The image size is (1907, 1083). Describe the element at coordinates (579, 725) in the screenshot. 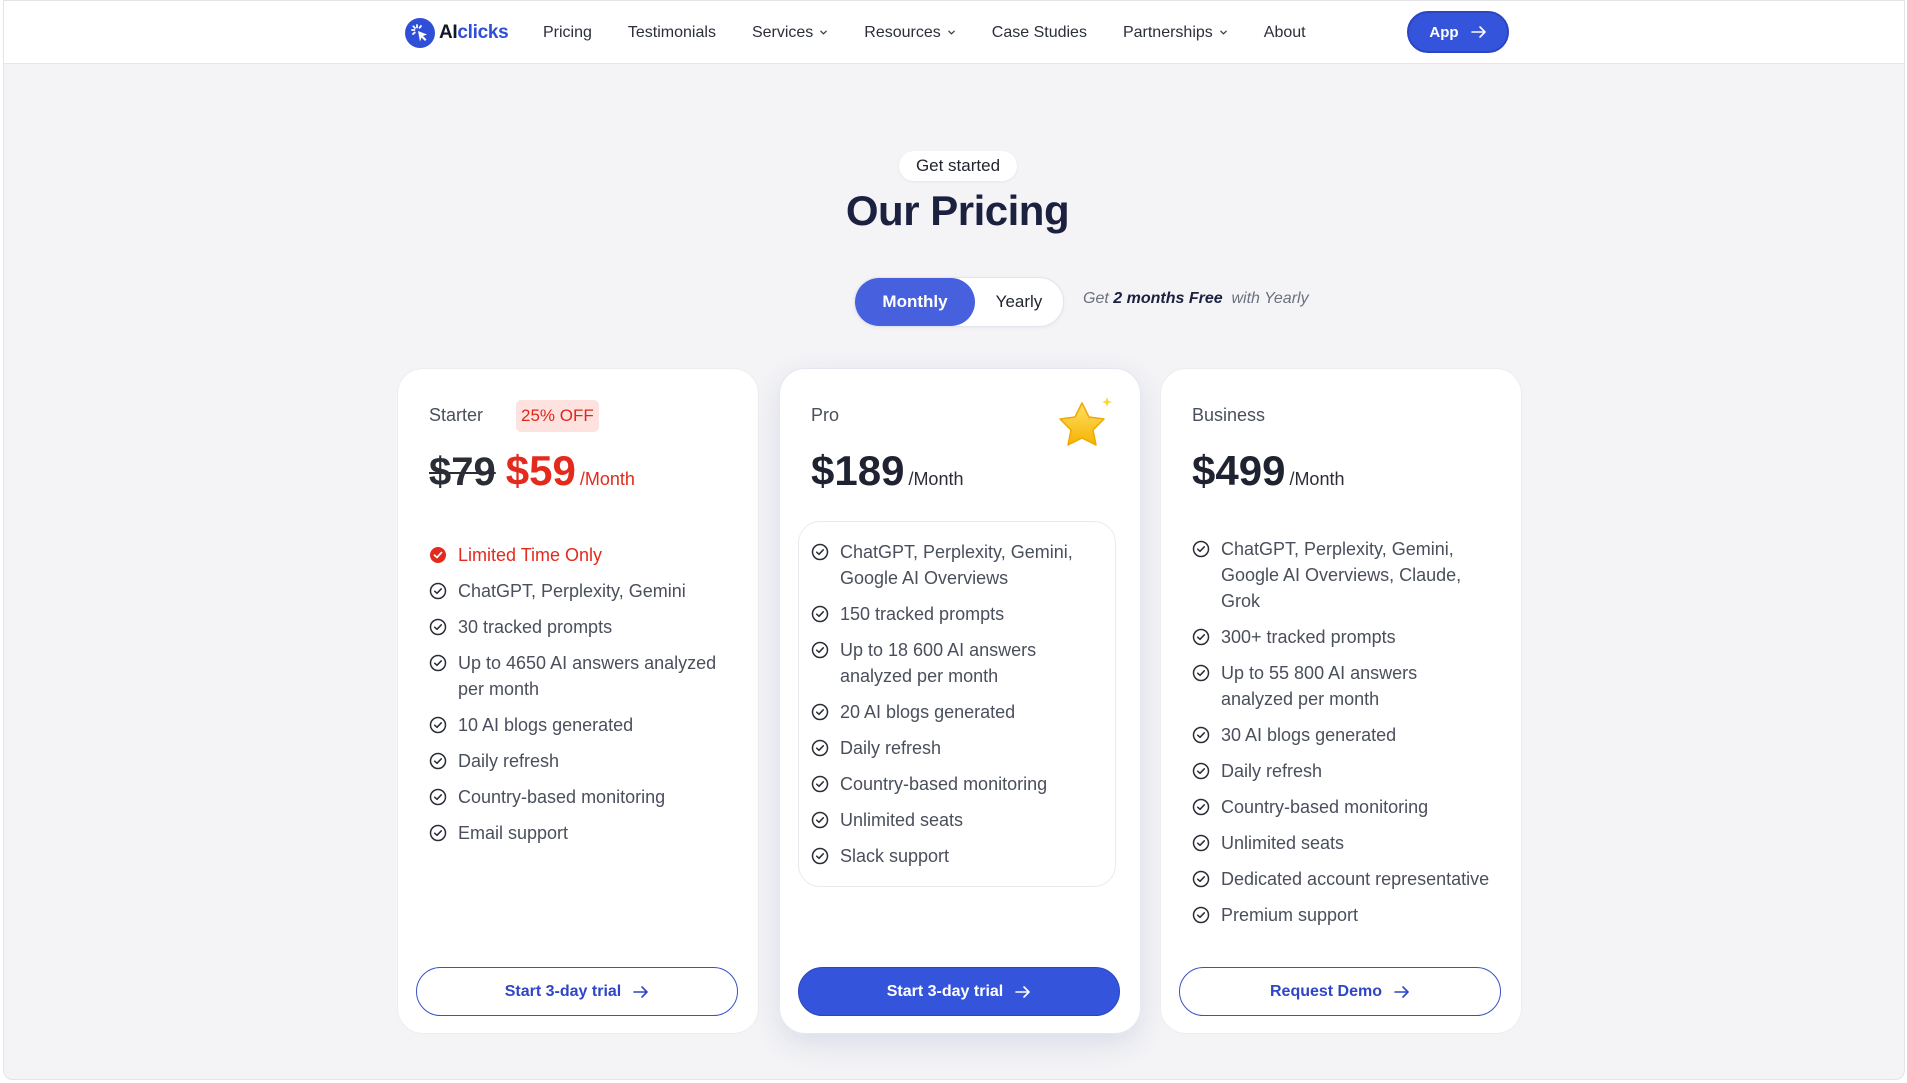

I see `feature-item: 10 AI blogs generated` at that location.